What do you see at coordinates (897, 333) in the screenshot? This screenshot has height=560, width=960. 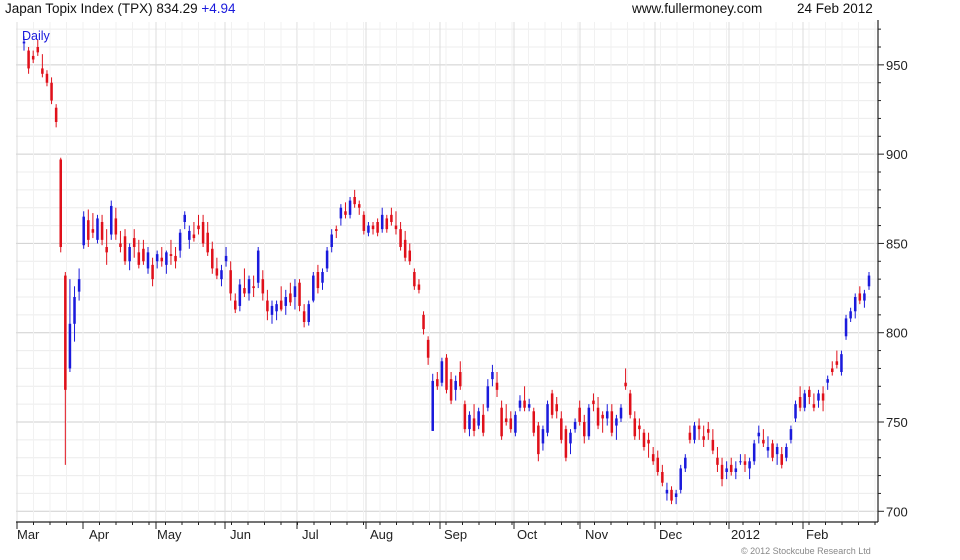 I see `y-tick-label: 800` at bounding box center [897, 333].